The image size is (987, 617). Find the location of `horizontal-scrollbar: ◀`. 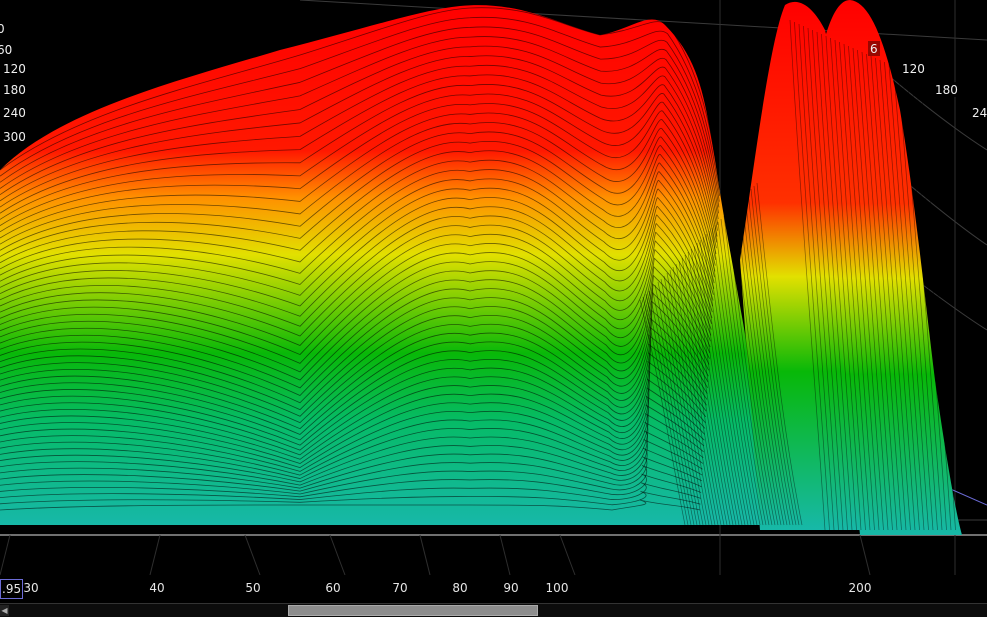

horizontal-scrollbar: ◀ is located at coordinates (493, 610).